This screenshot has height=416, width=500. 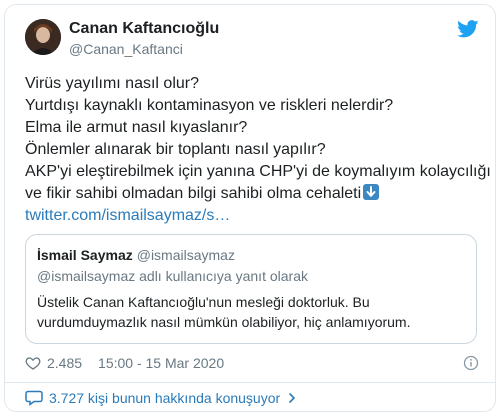 What do you see at coordinates (468, 29) in the screenshot?
I see `twitter-bird-icon` at bounding box center [468, 29].